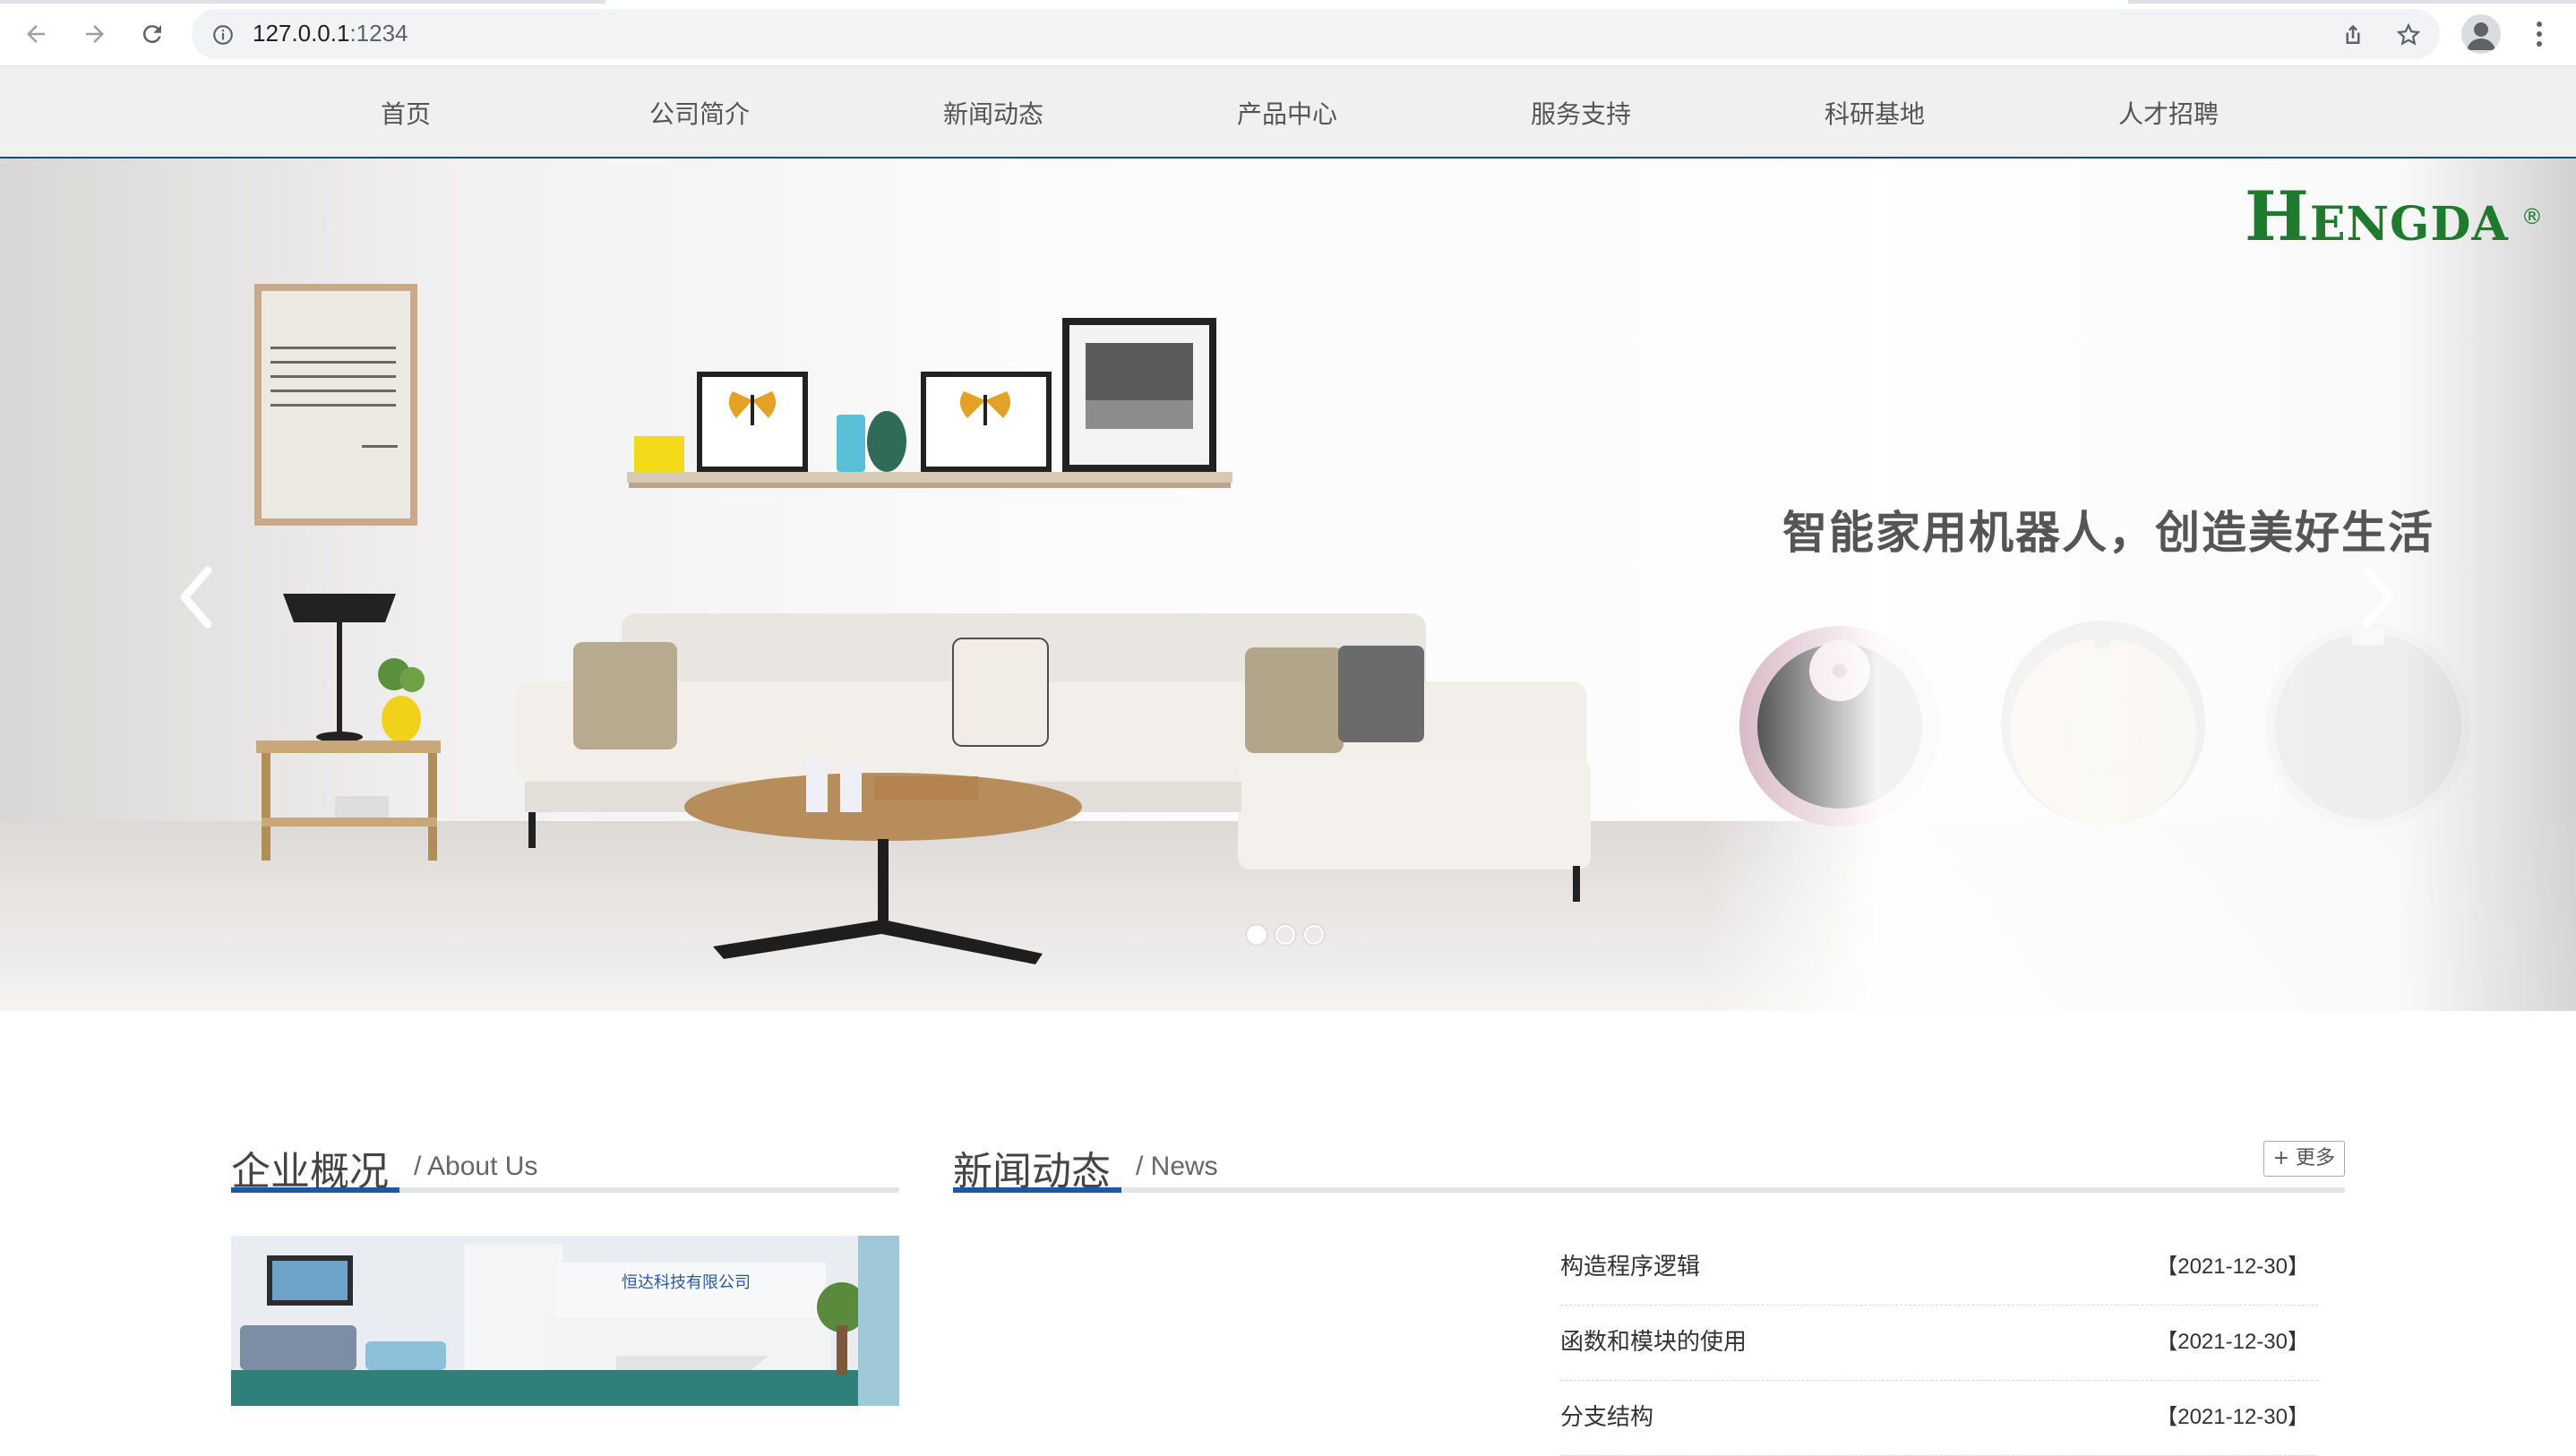  I want to click on back-arrow-icon, so click(36, 34).